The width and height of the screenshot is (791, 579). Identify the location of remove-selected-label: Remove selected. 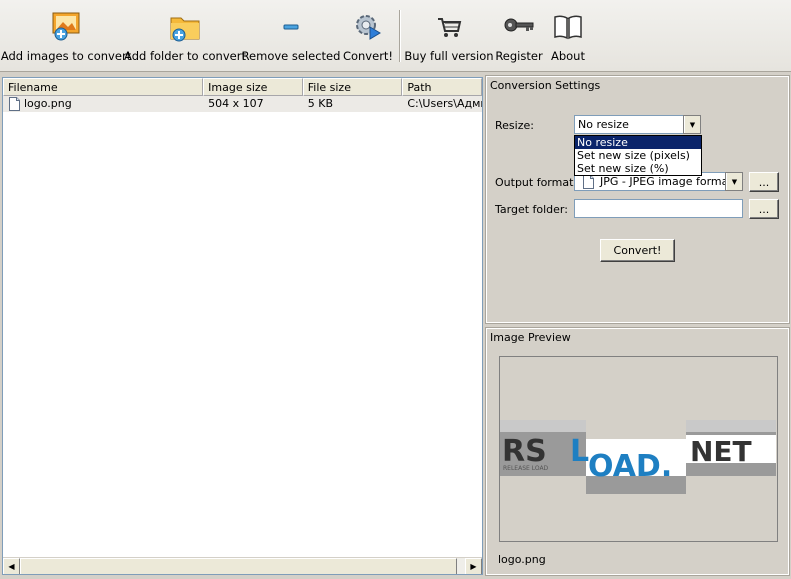
(291, 56).